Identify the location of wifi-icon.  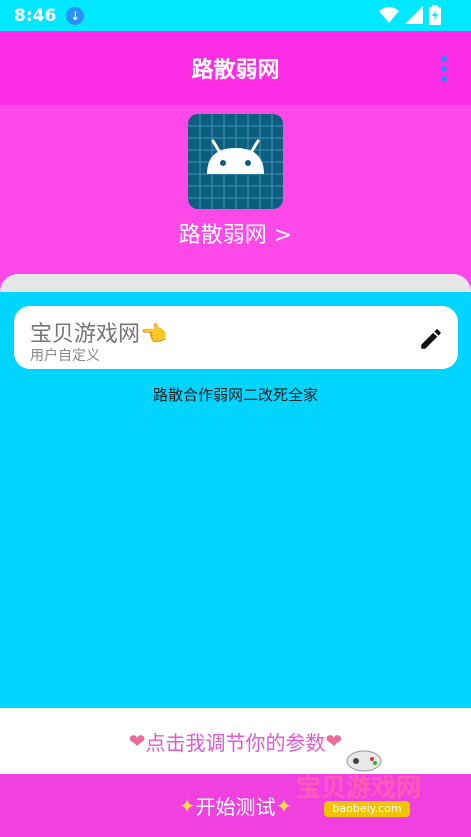
(389, 15).